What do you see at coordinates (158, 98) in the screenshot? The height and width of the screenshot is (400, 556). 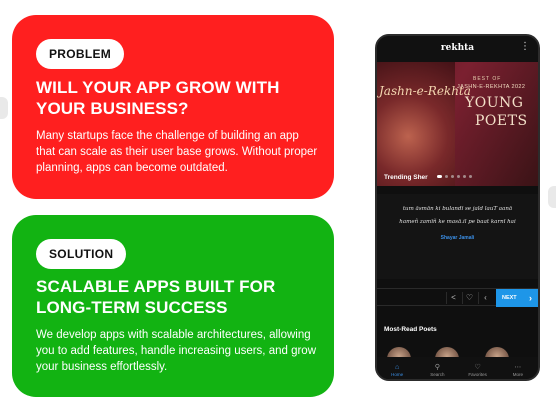 I see `problem-title: WILL YOUR APP GROW WITH YOUR BUSINESS?` at bounding box center [158, 98].